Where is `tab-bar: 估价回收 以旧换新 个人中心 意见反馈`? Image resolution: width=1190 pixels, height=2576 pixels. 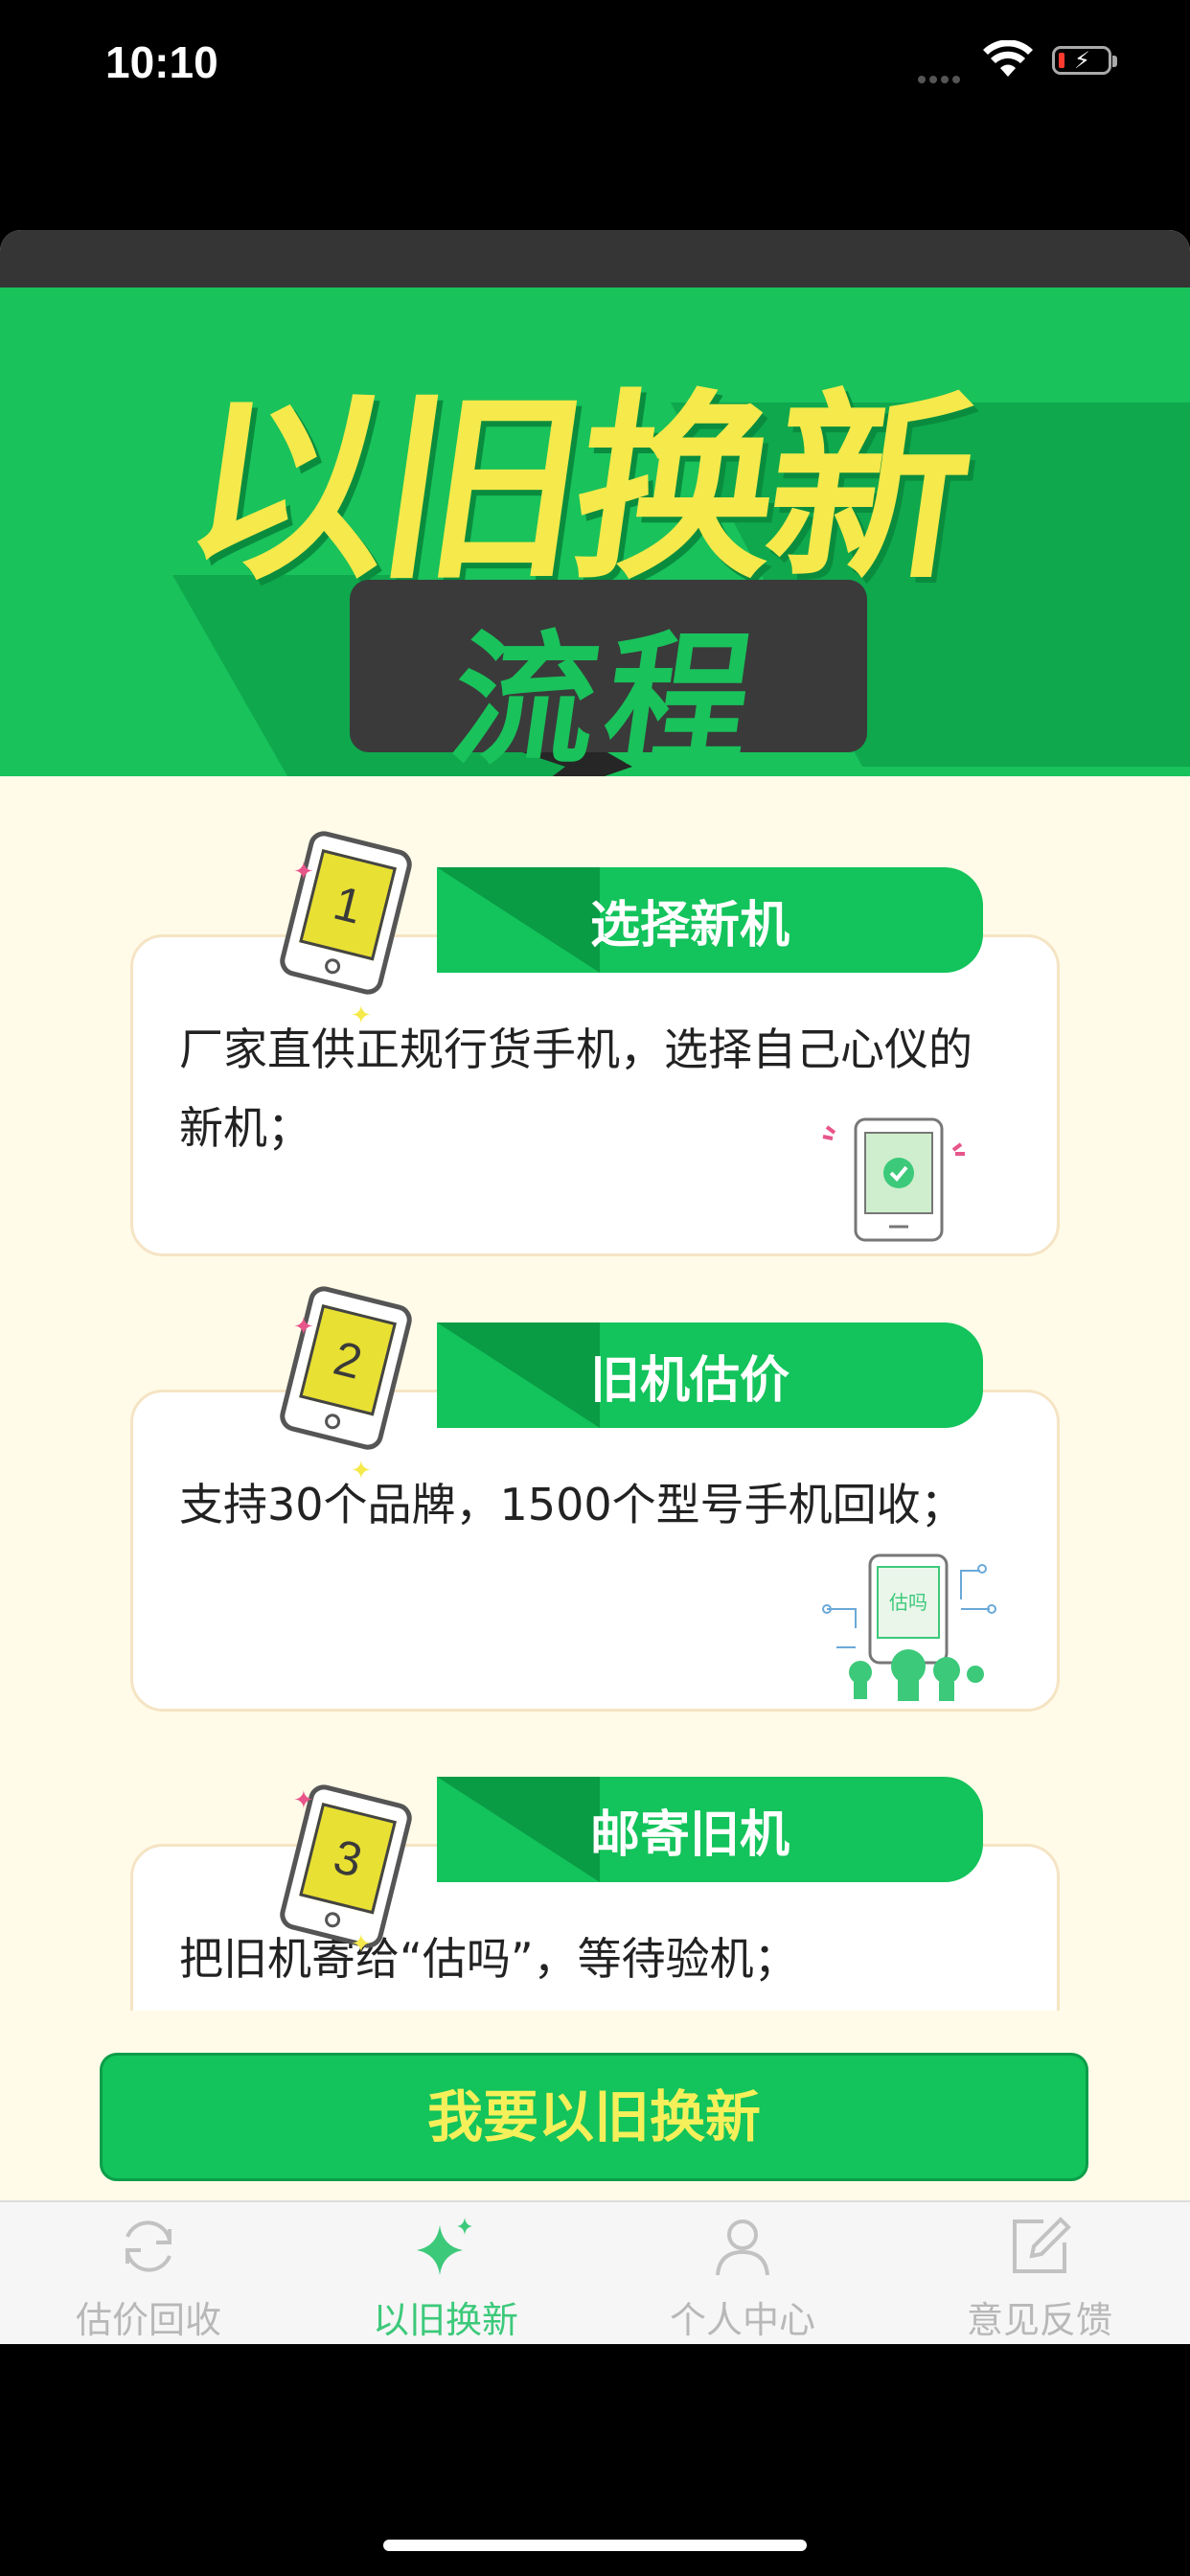
tab-bar: 估价回收 以旧换新 个人中心 意见反馈 is located at coordinates (595, 2272).